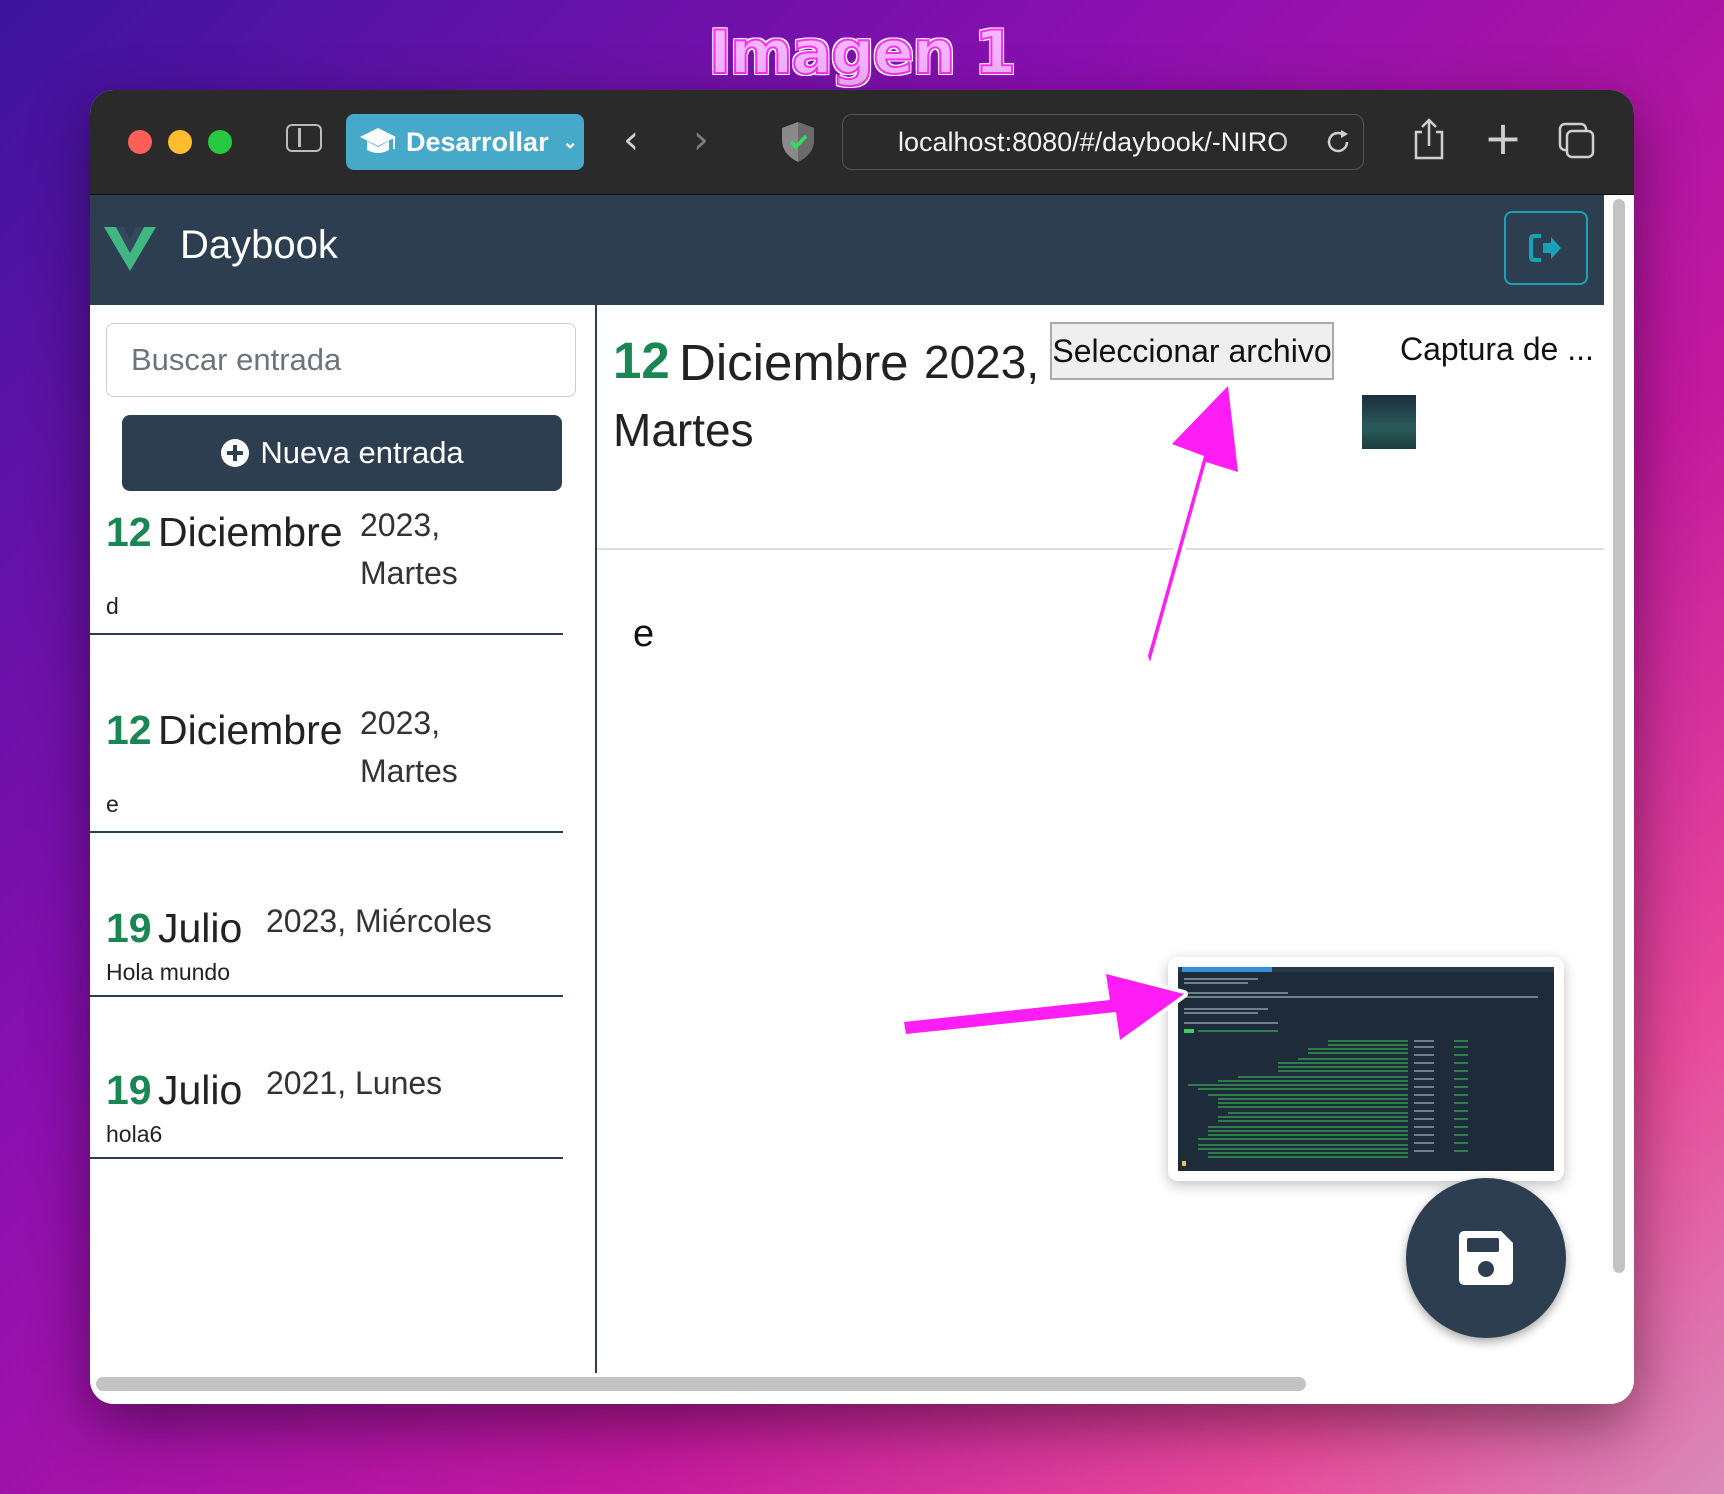  What do you see at coordinates (326, 950) in the screenshot?
I see `list-item: 19 Julio 2023, Miércoles Hola mundo` at bounding box center [326, 950].